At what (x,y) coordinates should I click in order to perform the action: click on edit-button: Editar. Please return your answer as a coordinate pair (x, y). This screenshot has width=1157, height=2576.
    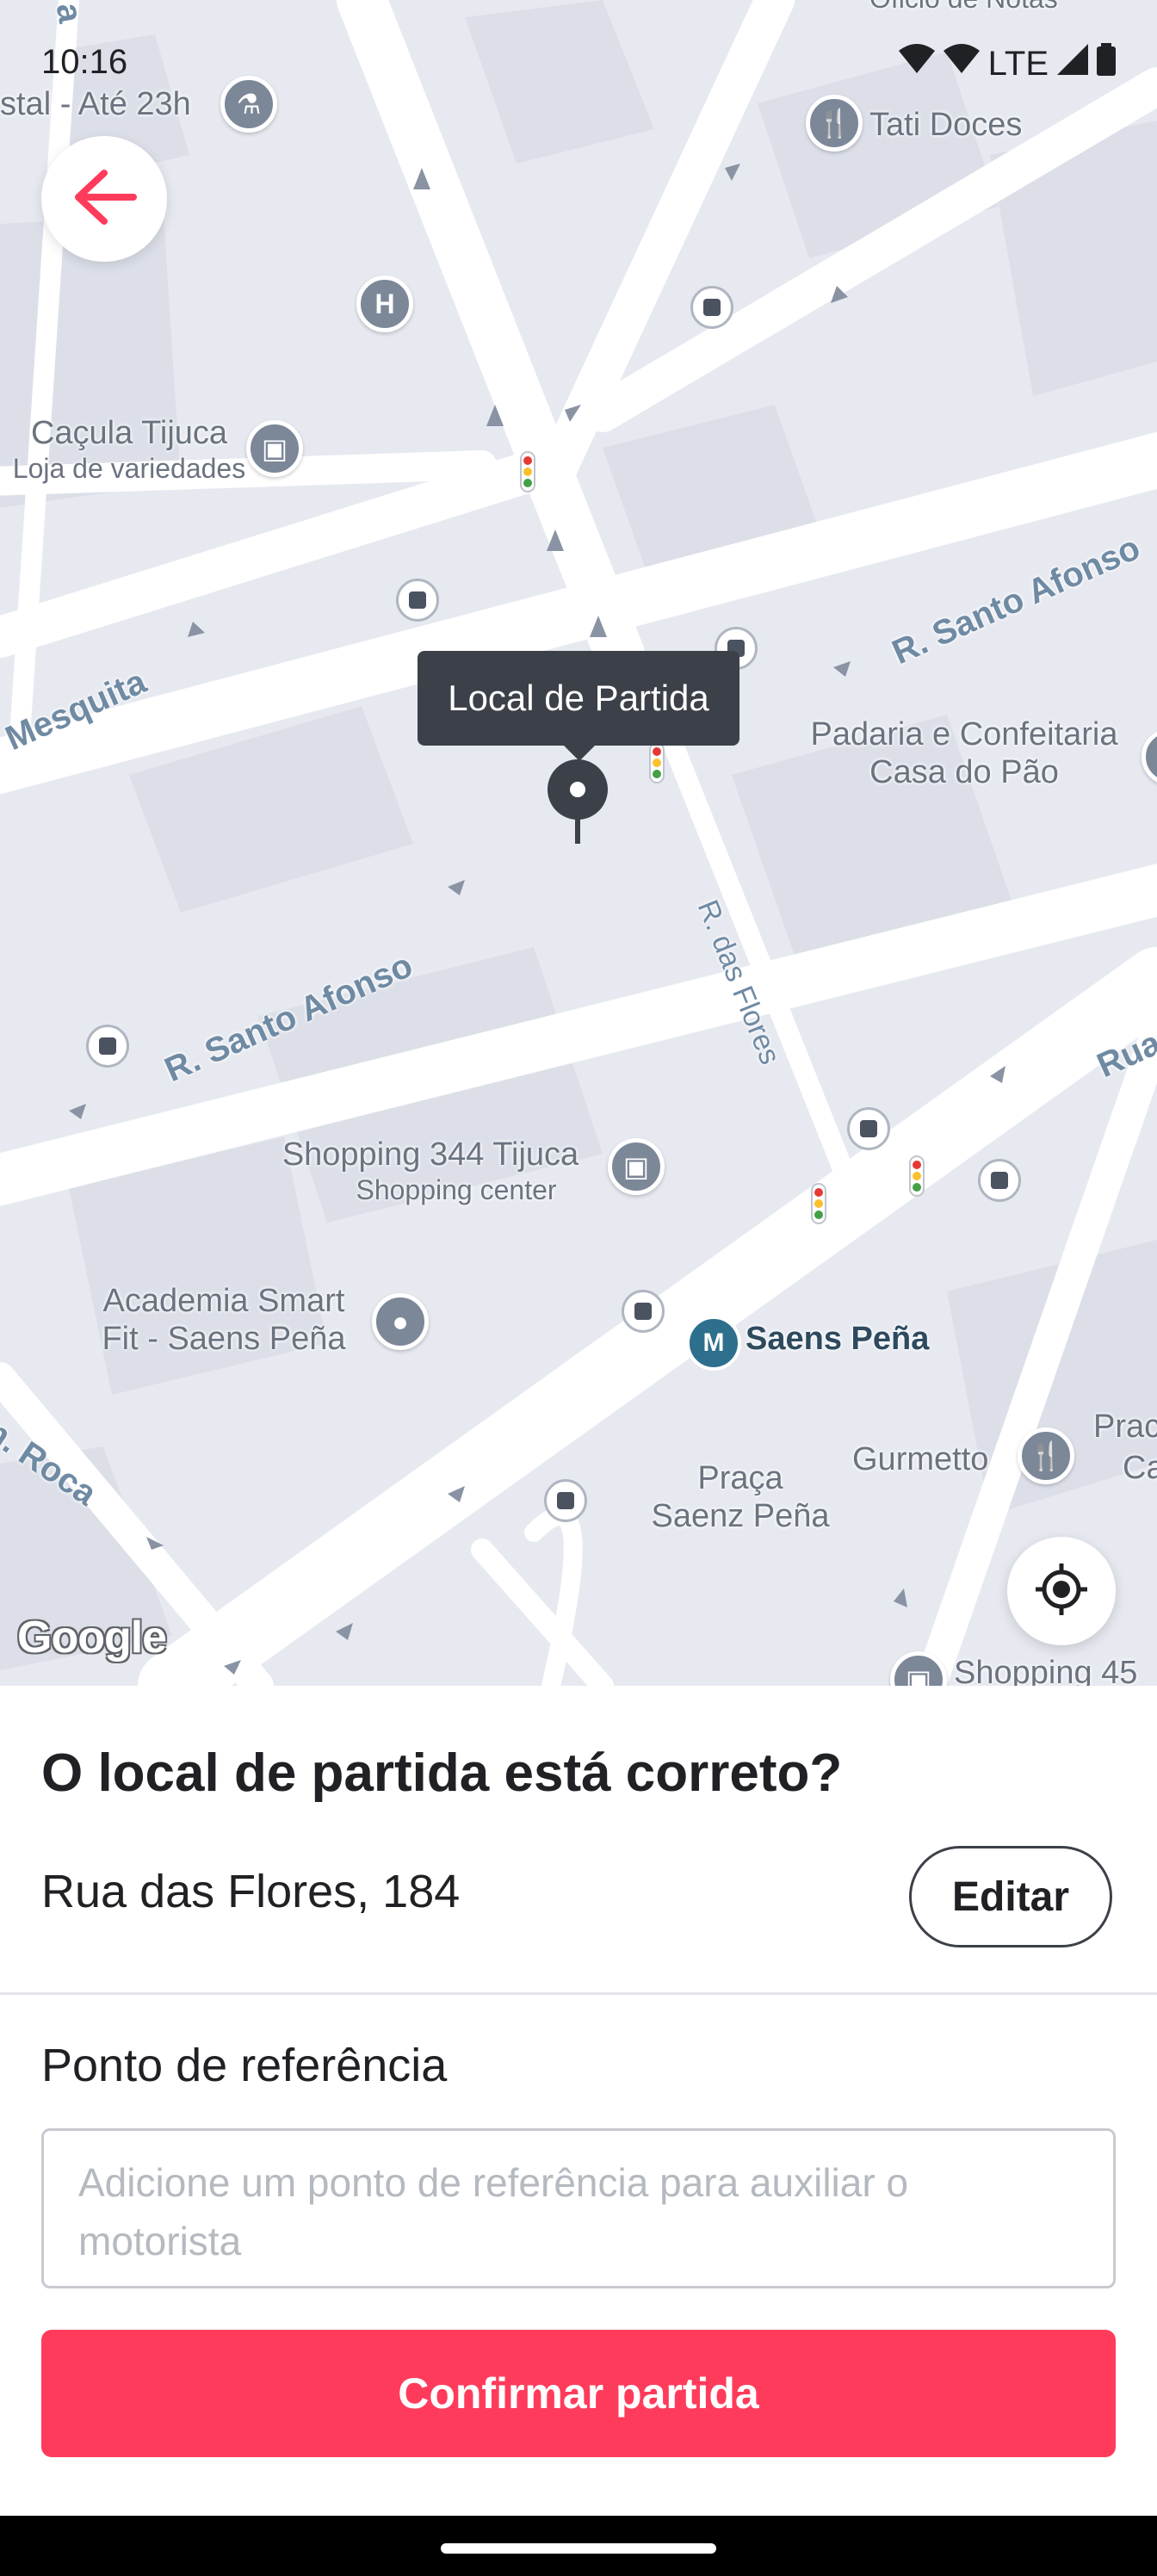
    Looking at the image, I should click on (1011, 1897).